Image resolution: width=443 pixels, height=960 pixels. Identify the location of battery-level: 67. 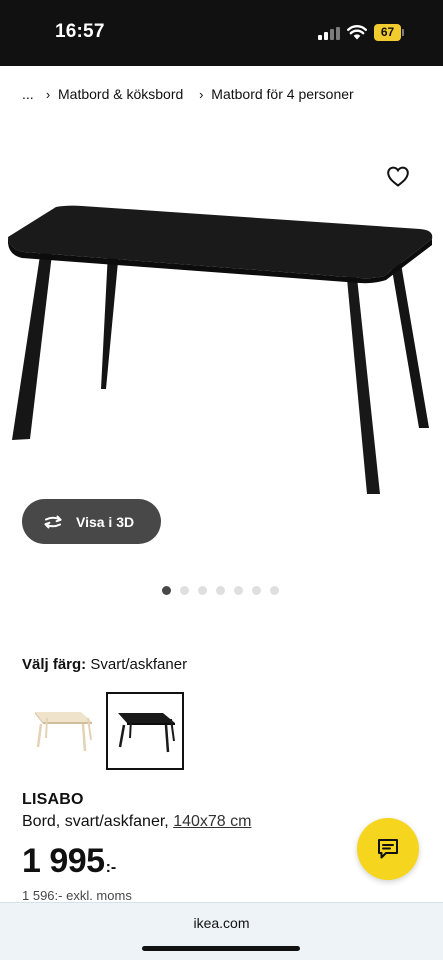
(387, 32).